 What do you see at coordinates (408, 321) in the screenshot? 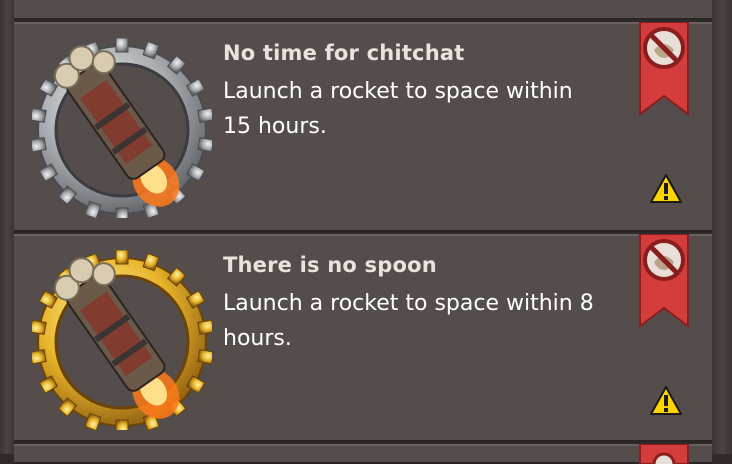
I see `achievement-description: Launch a rocket to space within 8 hours.` at bounding box center [408, 321].